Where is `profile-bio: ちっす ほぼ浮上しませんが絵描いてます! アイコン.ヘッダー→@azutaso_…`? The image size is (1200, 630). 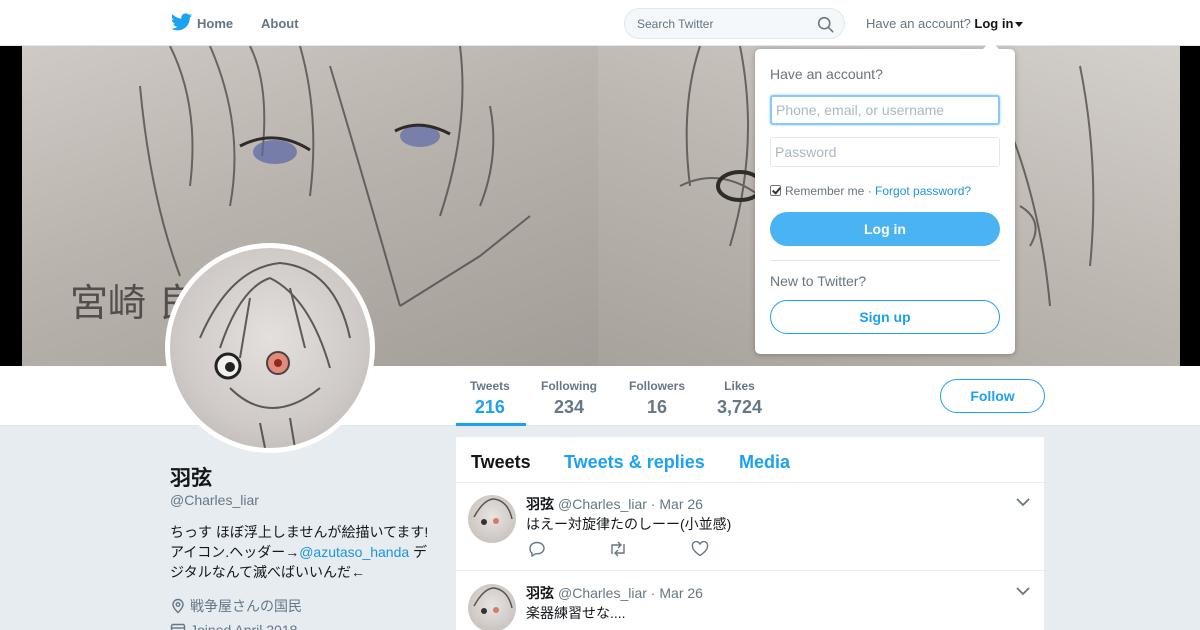
profile-bio: ちっす ほぼ浮上しませんが絵描いてます! アイコン.ヘッダー→@azutaso_… is located at coordinates (305, 552).